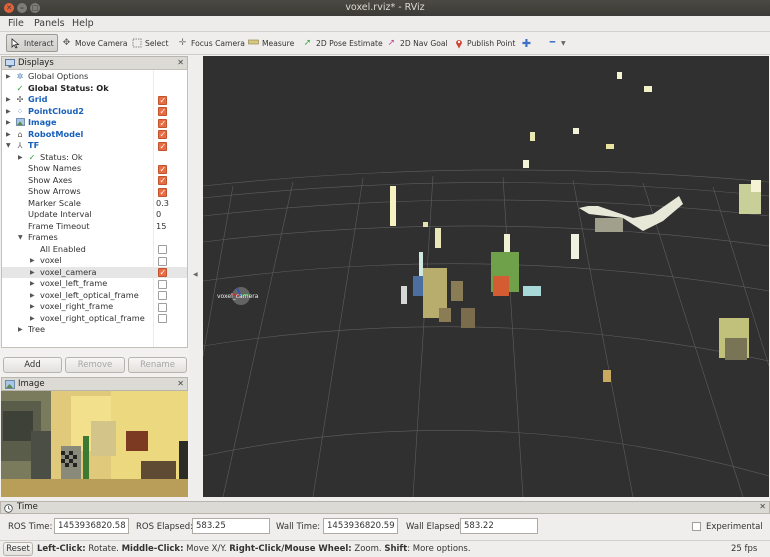  What do you see at coordinates (391, 42) in the screenshot?
I see `nav-arrow-icon: ➚` at bounding box center [391, 42].